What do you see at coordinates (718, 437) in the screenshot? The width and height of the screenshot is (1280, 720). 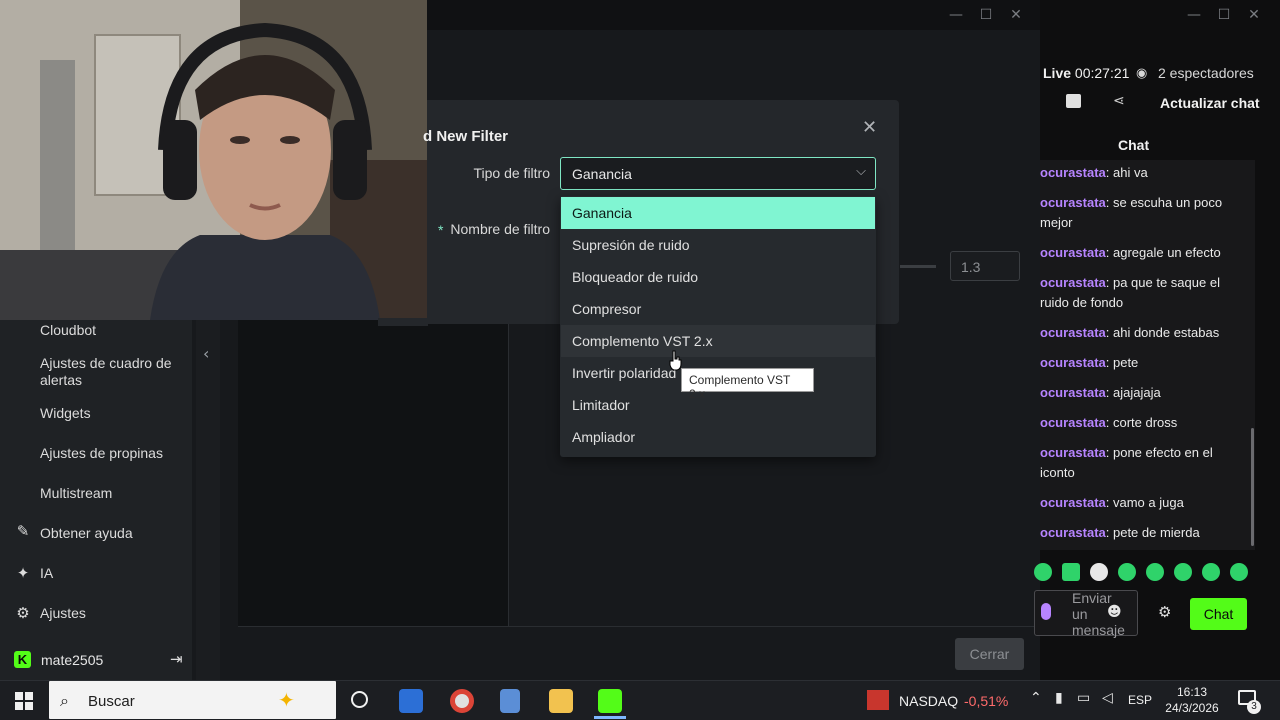 I see `dropdown-option: Ampliador` at bounding box center [718, 437].